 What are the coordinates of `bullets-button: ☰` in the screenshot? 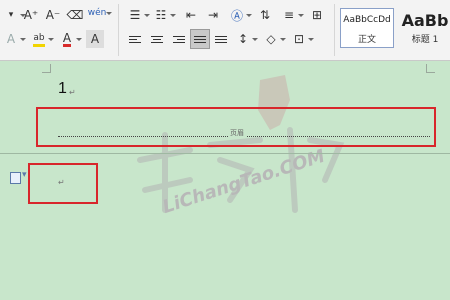 It's located at (138, 15).